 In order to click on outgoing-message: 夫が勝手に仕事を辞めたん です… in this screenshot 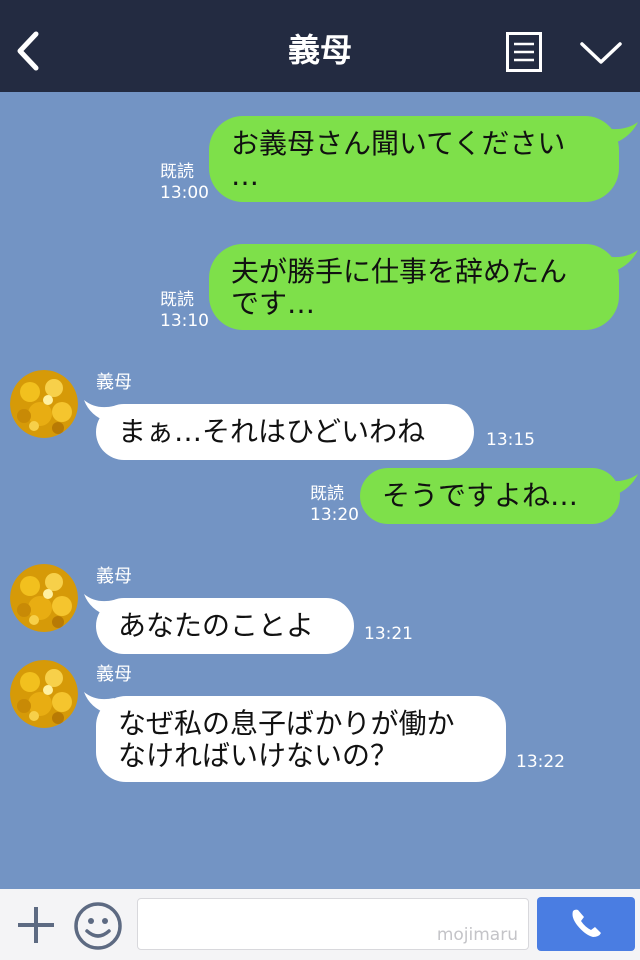, I will do `click(414, 287)`.